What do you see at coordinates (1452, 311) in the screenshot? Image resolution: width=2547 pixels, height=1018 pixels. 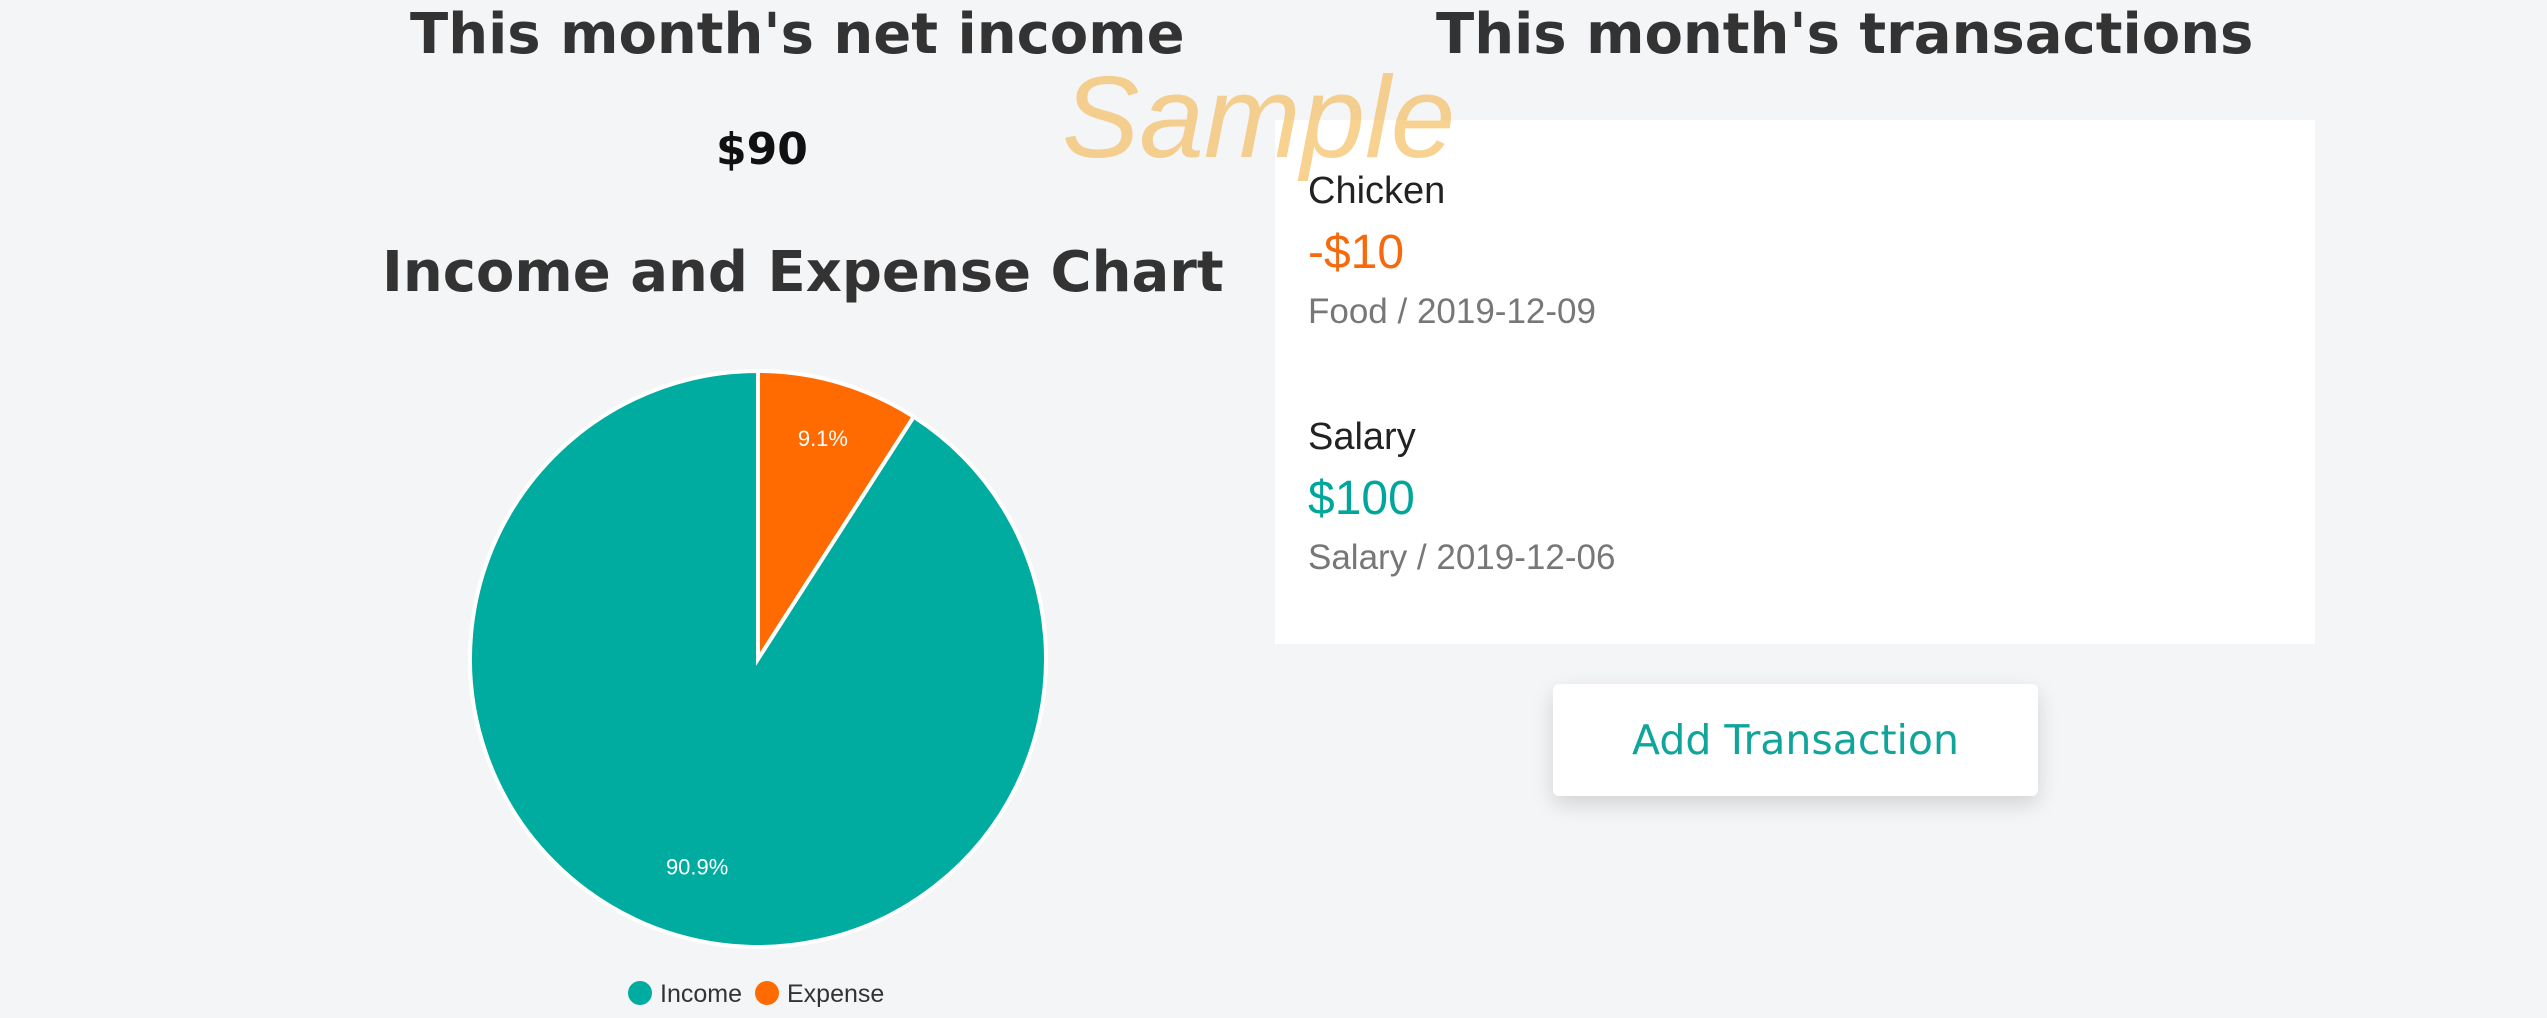 I see `transaction-meta: Food / 2019-12-09` at bounding box center [1452, 311].